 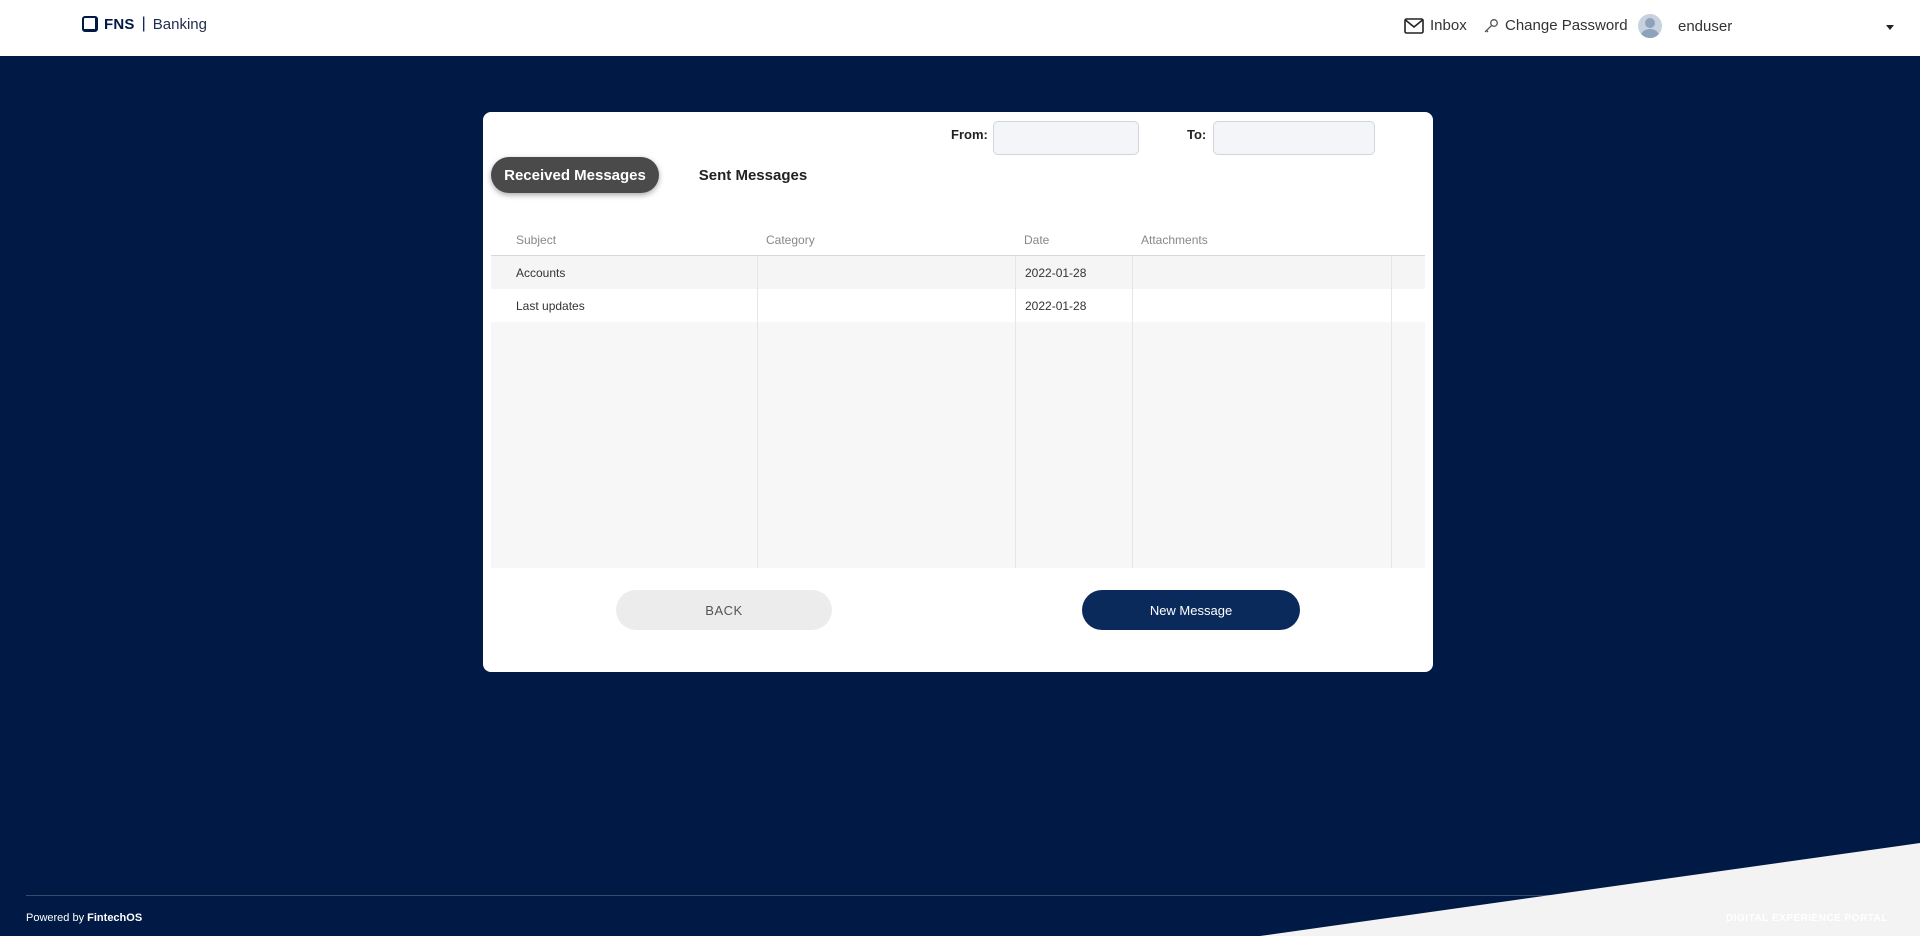 I want to click on from-date-input, so click(x=1066, y=138).